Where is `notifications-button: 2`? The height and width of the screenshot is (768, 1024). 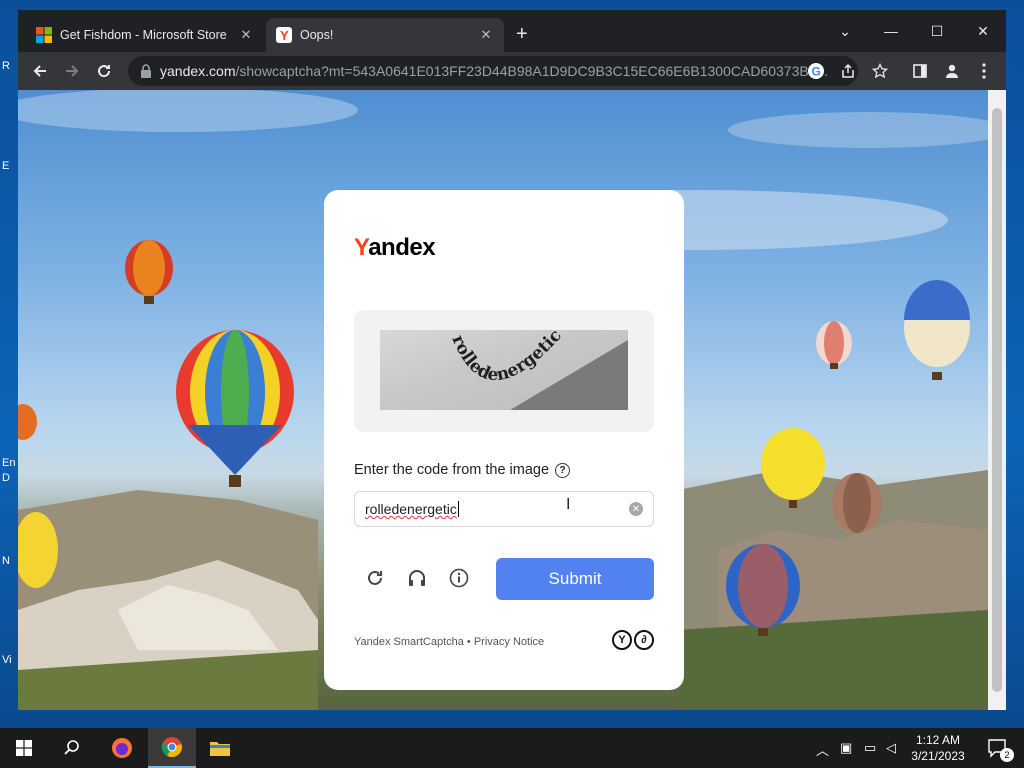
notifications-button: 2 is located at coordinates (998, 748).